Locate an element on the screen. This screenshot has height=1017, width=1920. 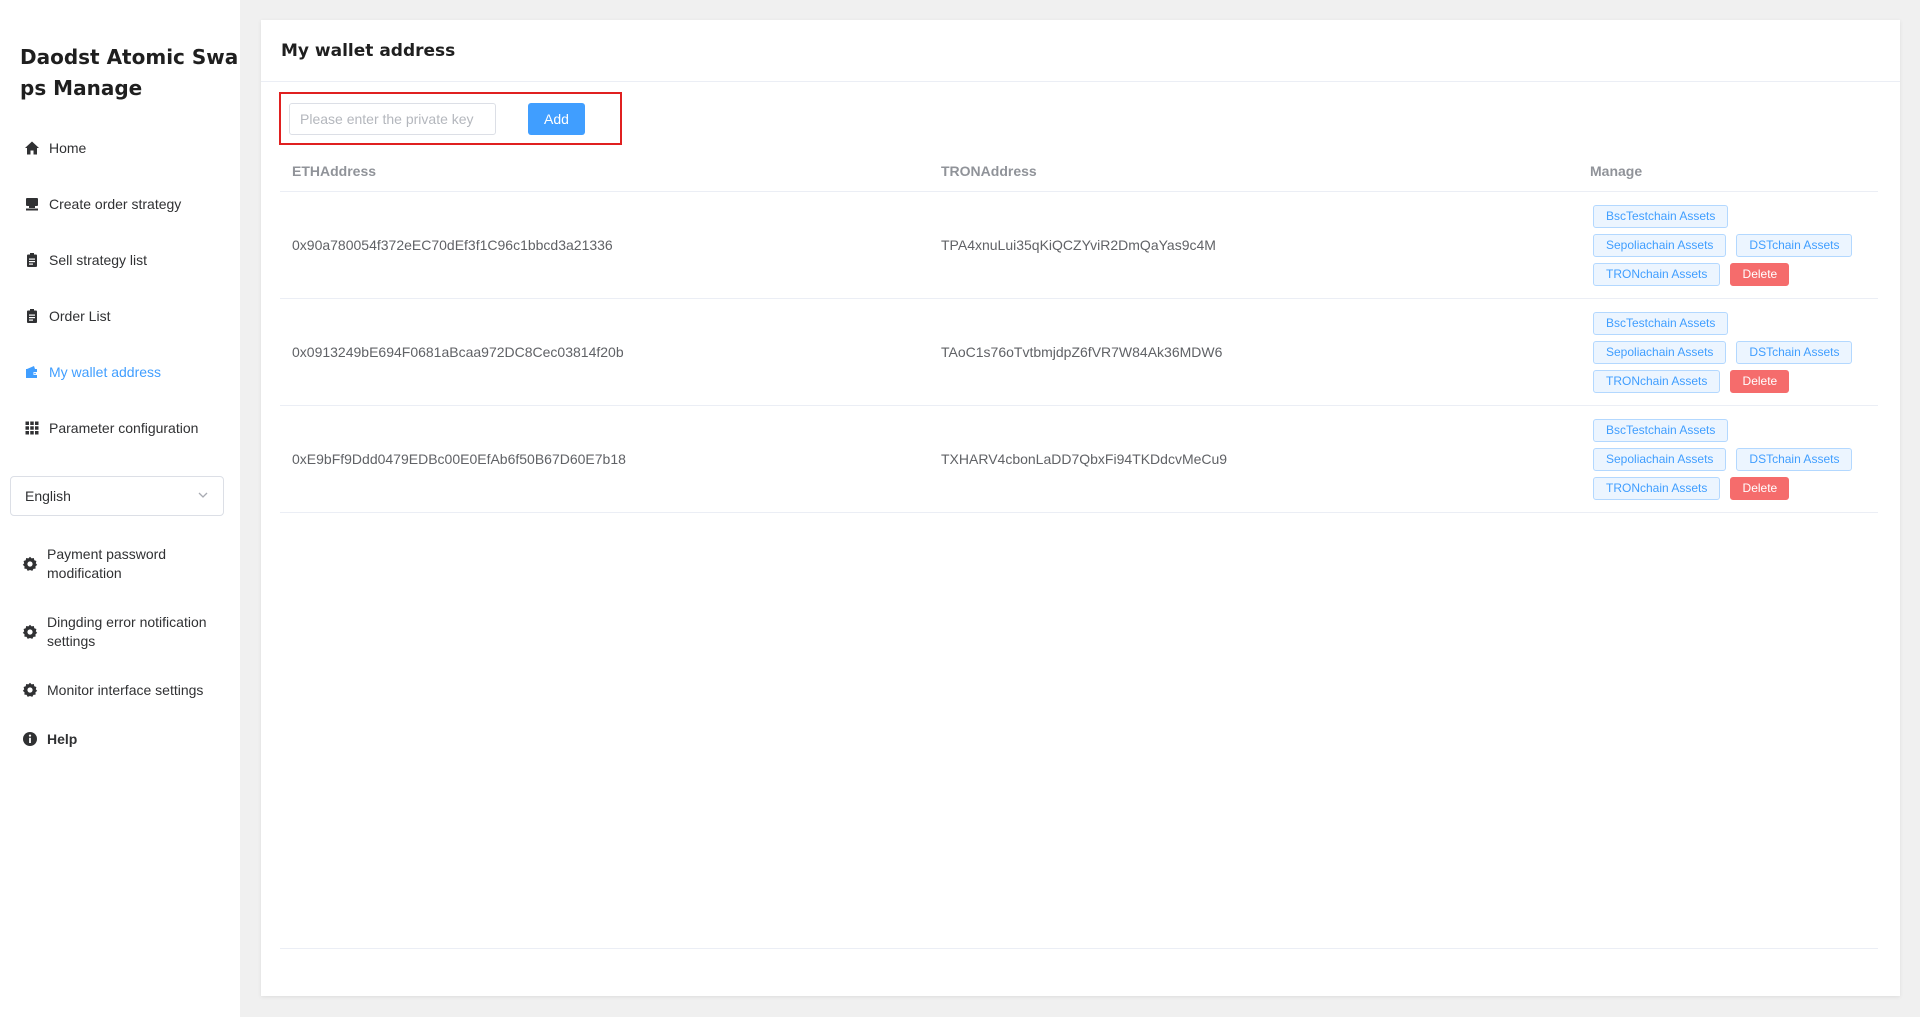
table-bottom-divider is located at coordinates (1079, 948).